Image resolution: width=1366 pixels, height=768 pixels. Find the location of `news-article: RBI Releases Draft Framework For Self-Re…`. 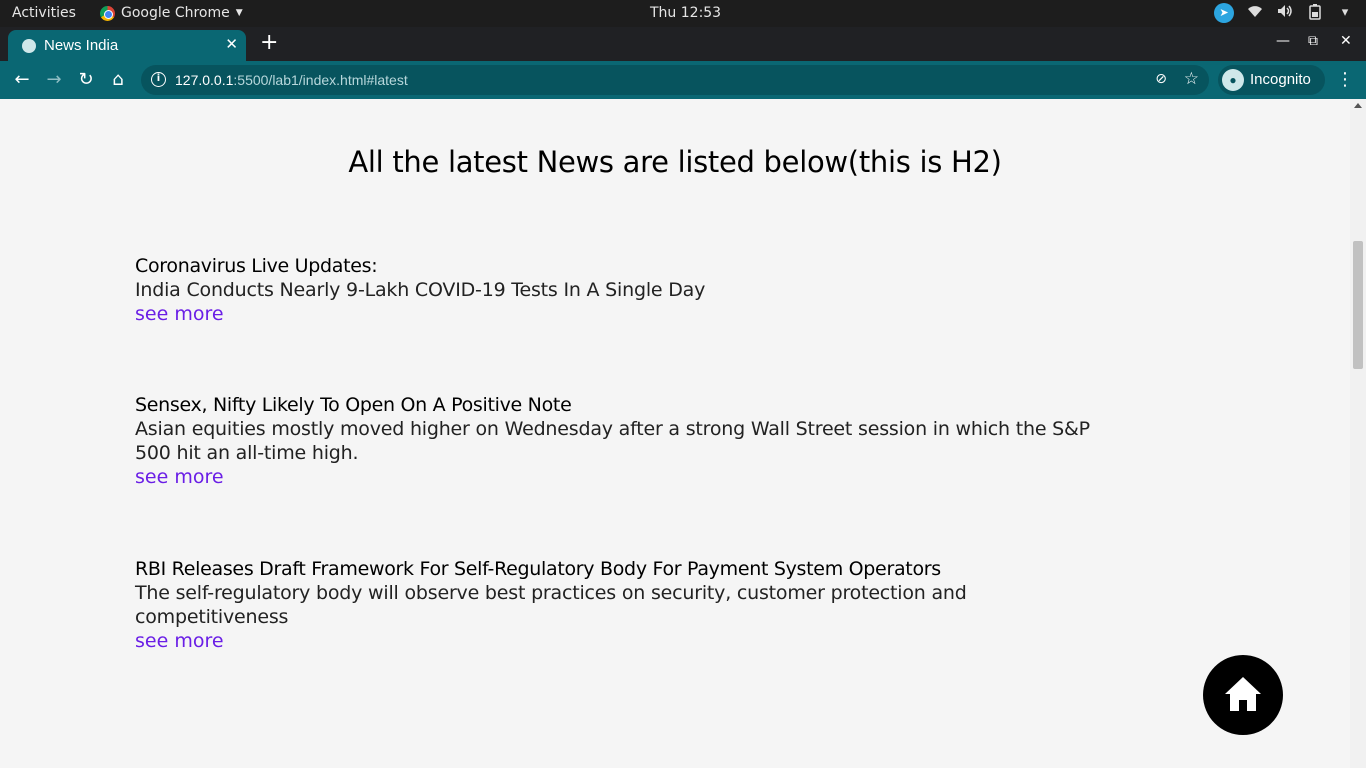

news-article: RBI Releases Draft Framework For Self-Re… is located at coordinates (615, 605).